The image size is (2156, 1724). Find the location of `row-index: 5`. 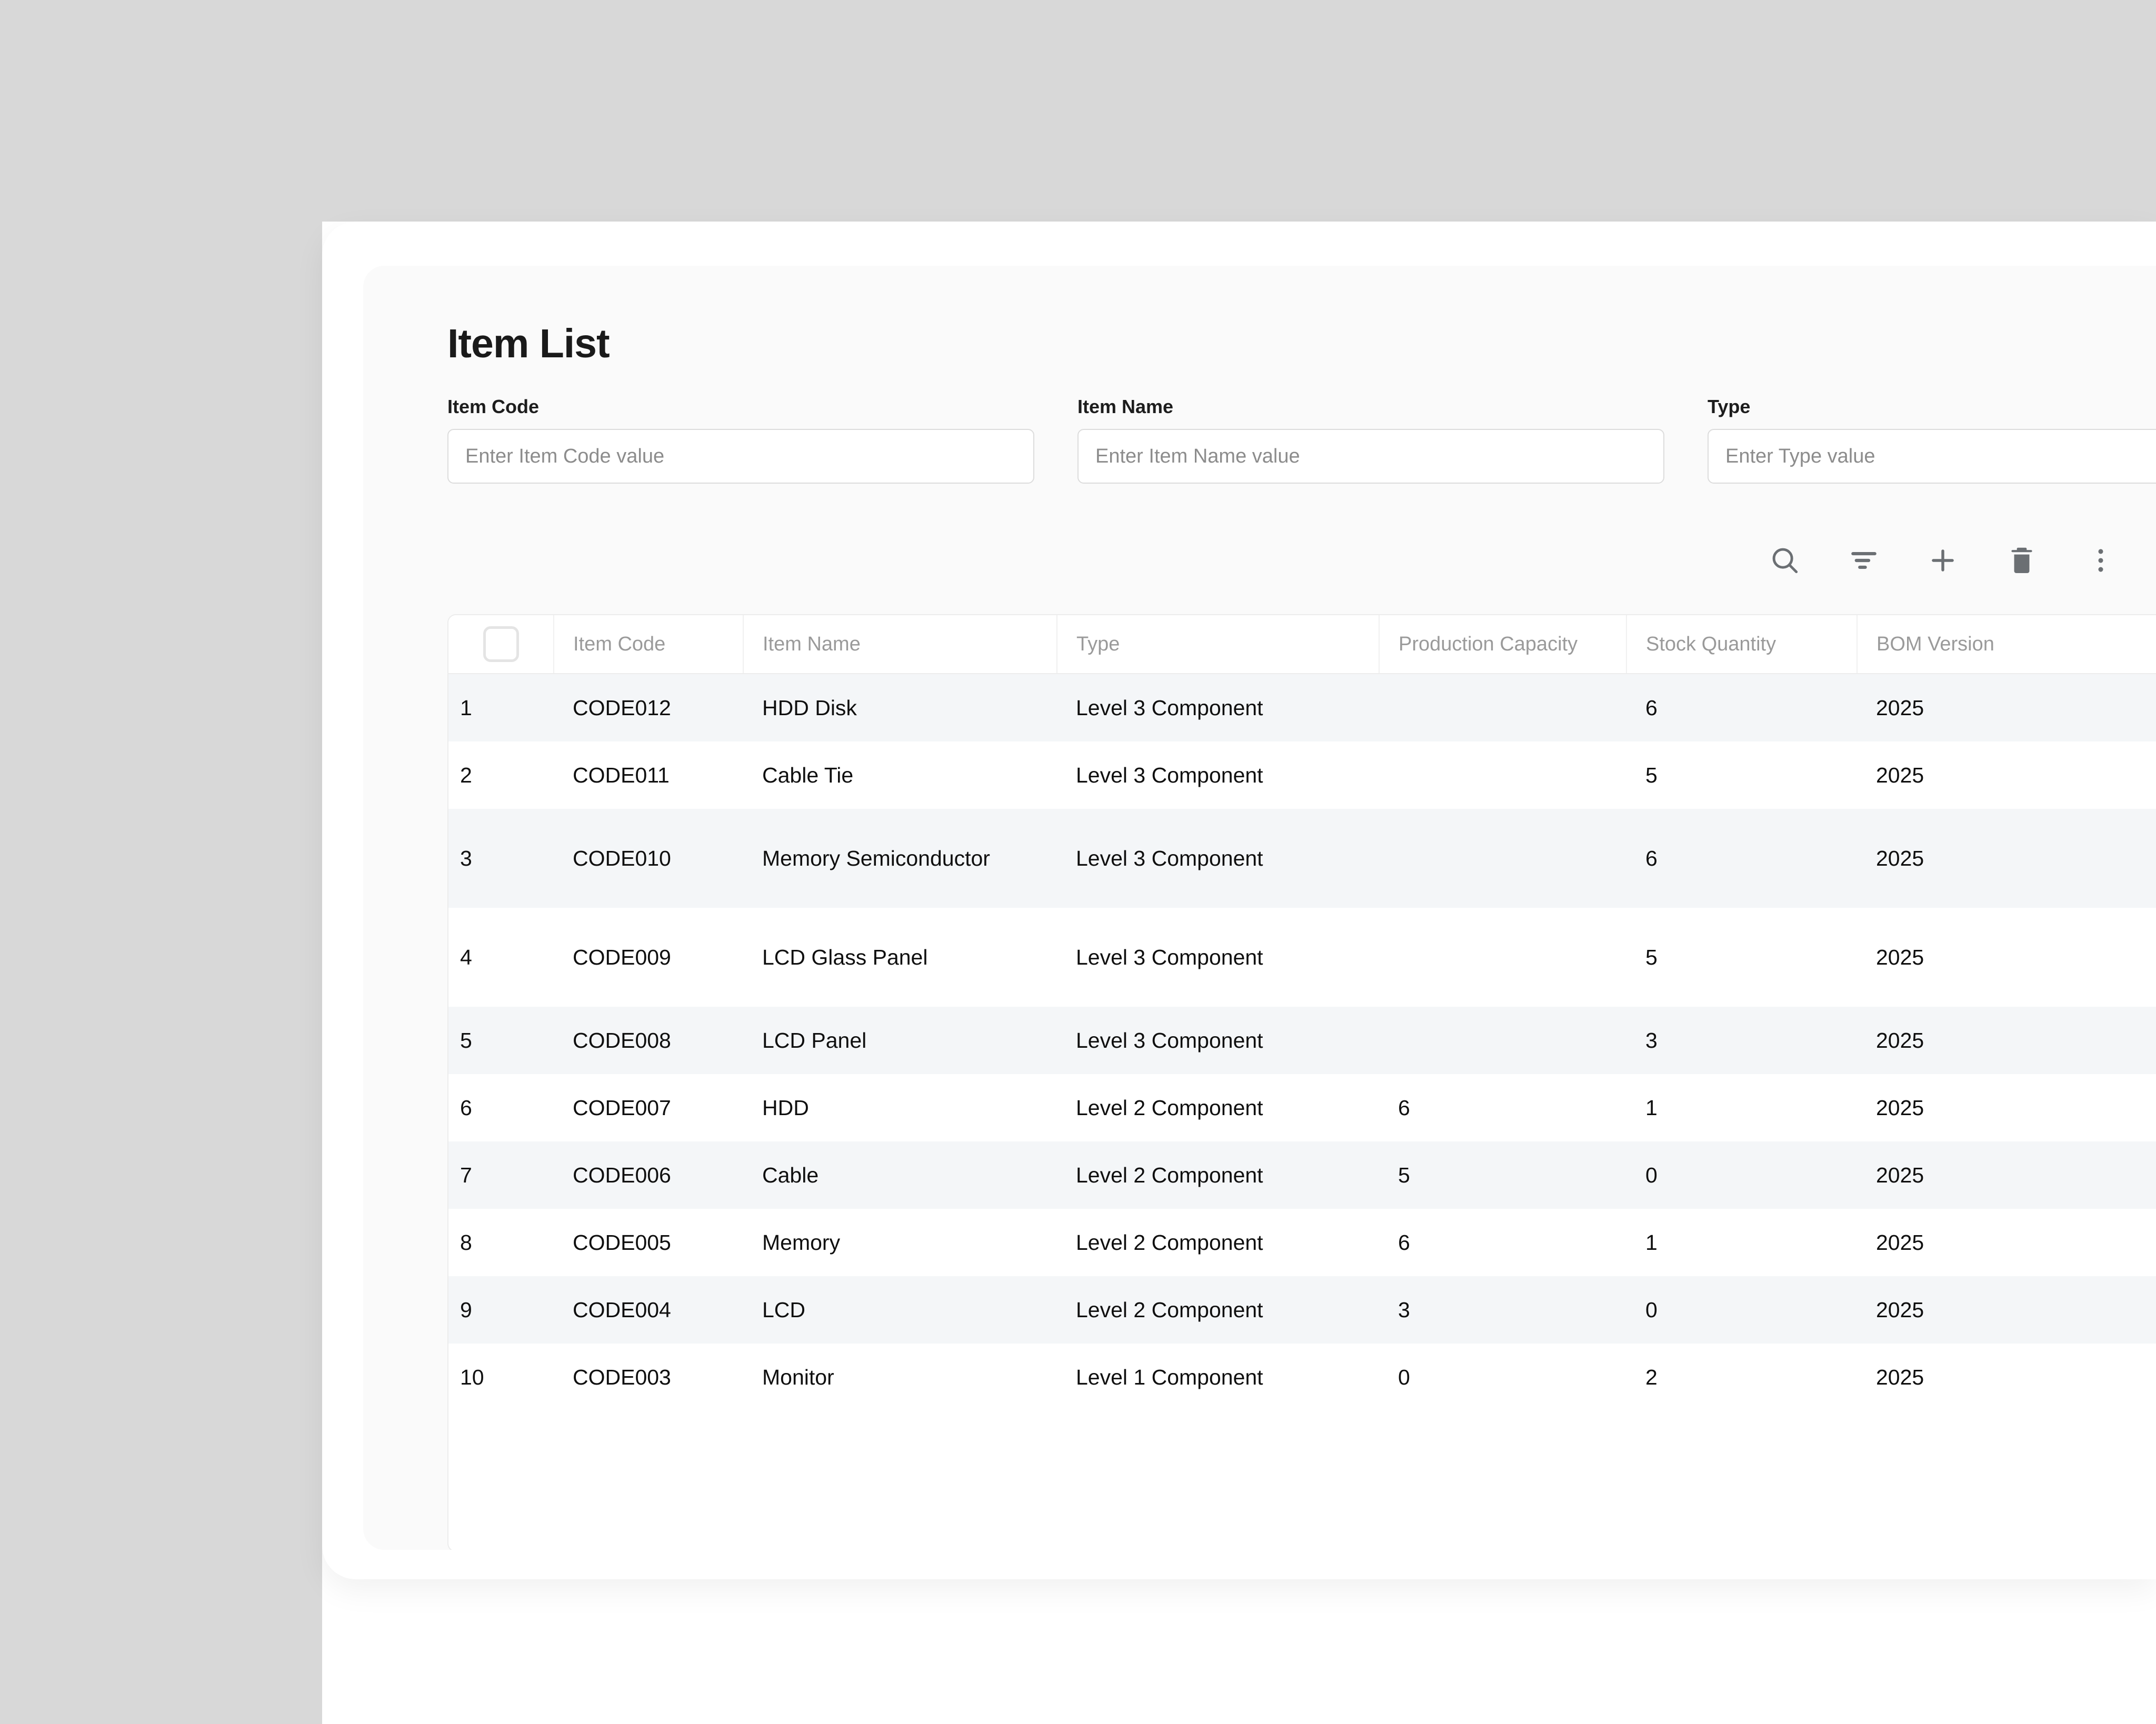

row-index: 5 is located at coordinates (501, 1040).